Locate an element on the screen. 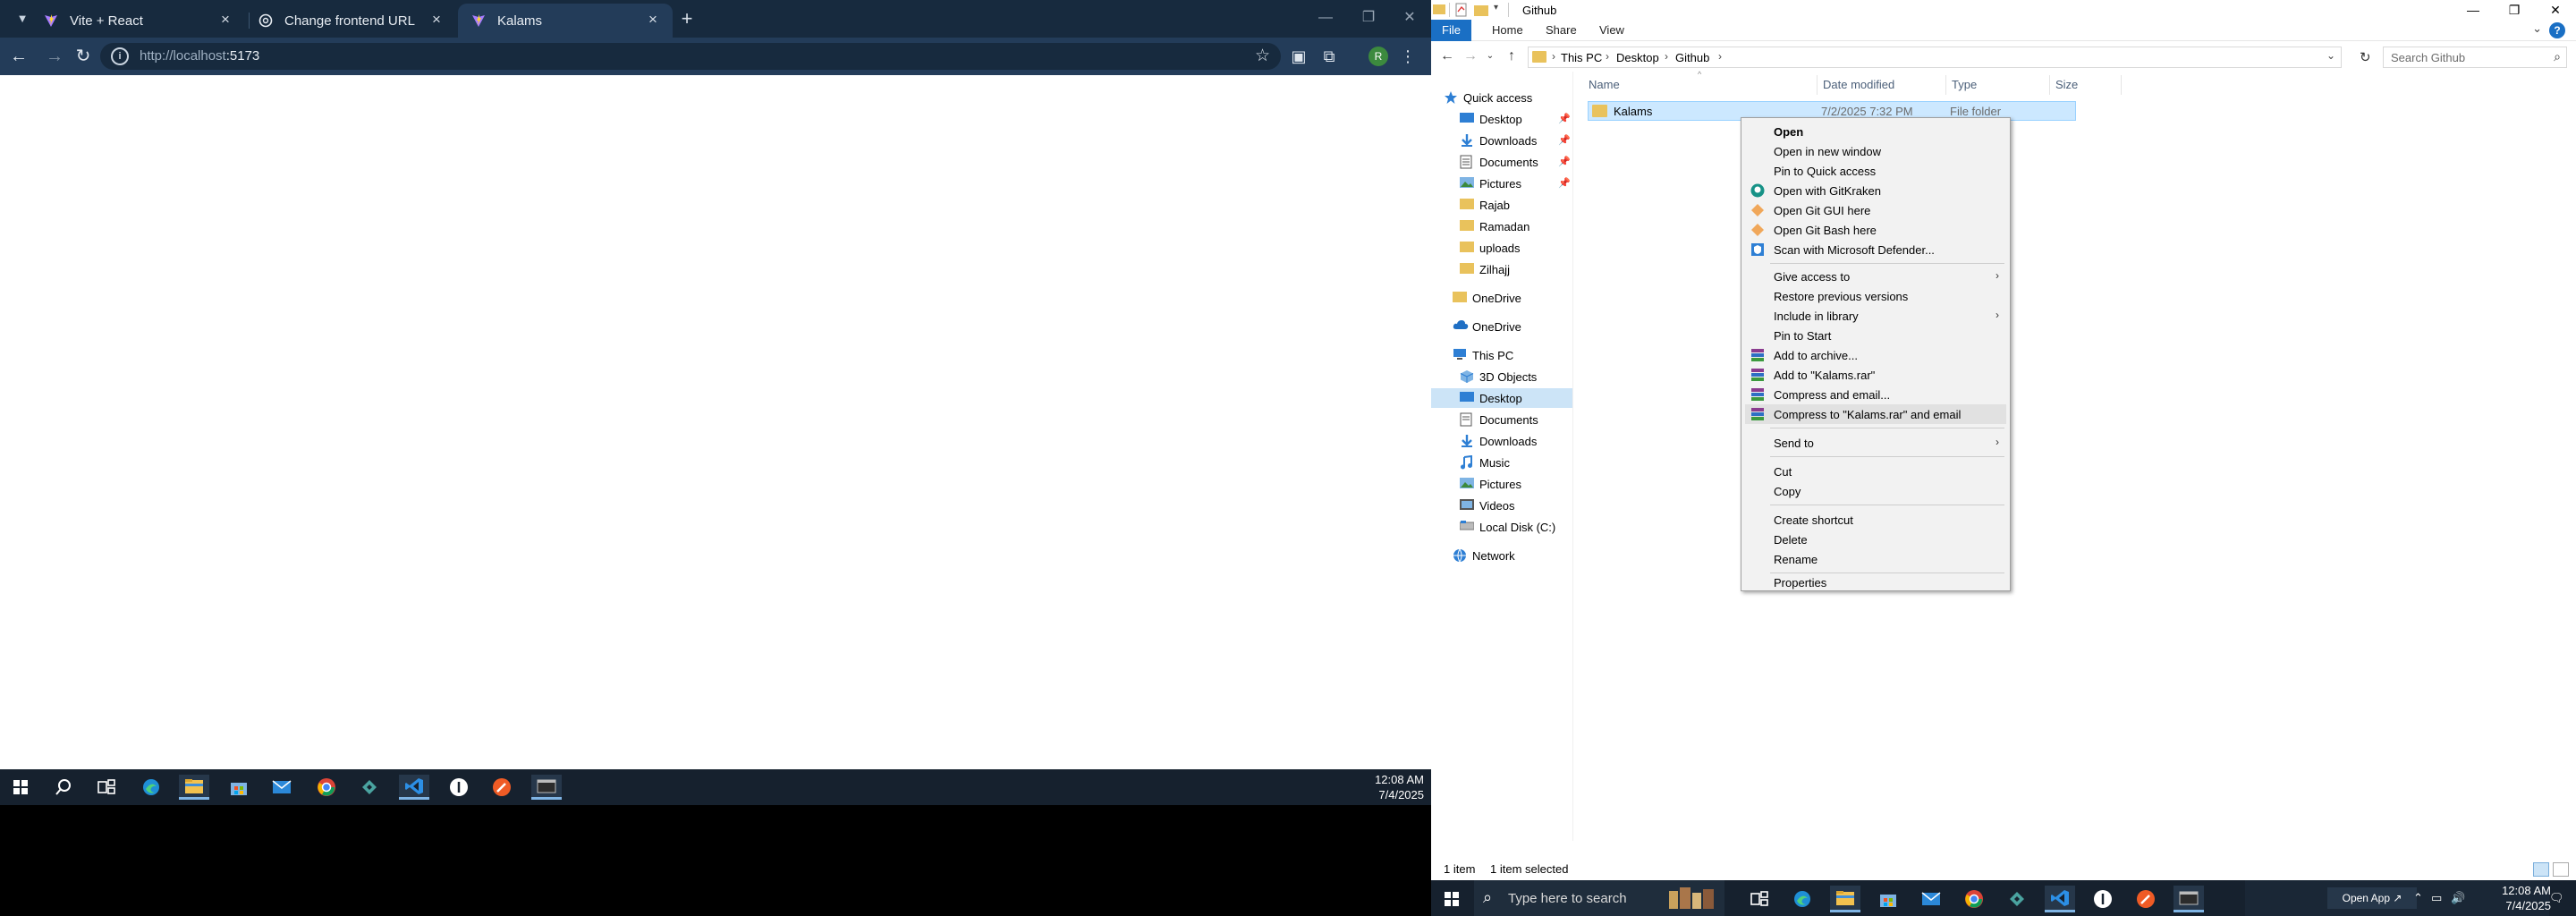  minimize-icon: — is located at coordinates (1325, 17).